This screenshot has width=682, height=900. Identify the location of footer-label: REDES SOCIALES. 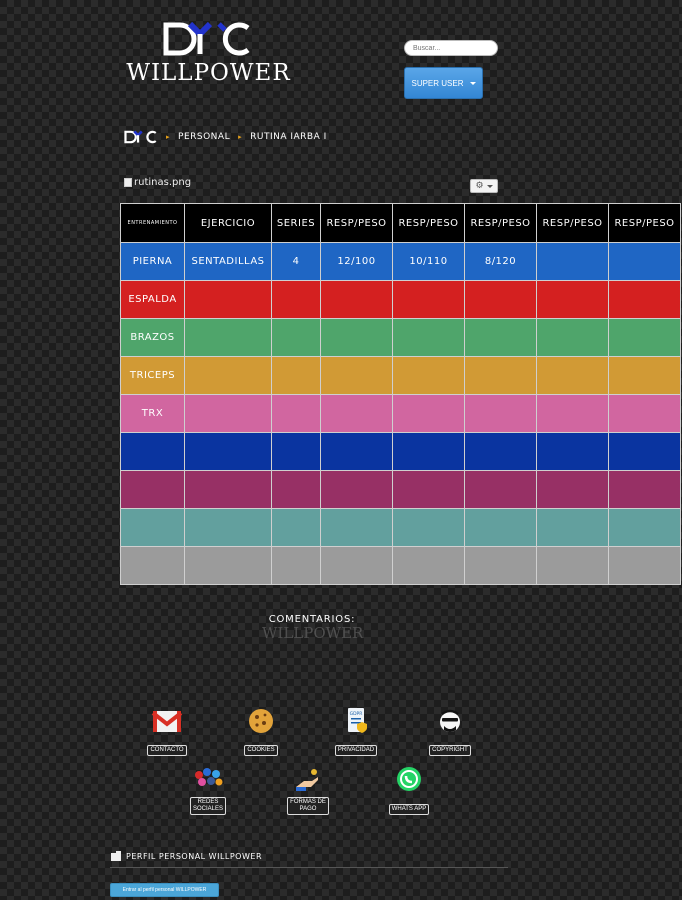
(207, 806).